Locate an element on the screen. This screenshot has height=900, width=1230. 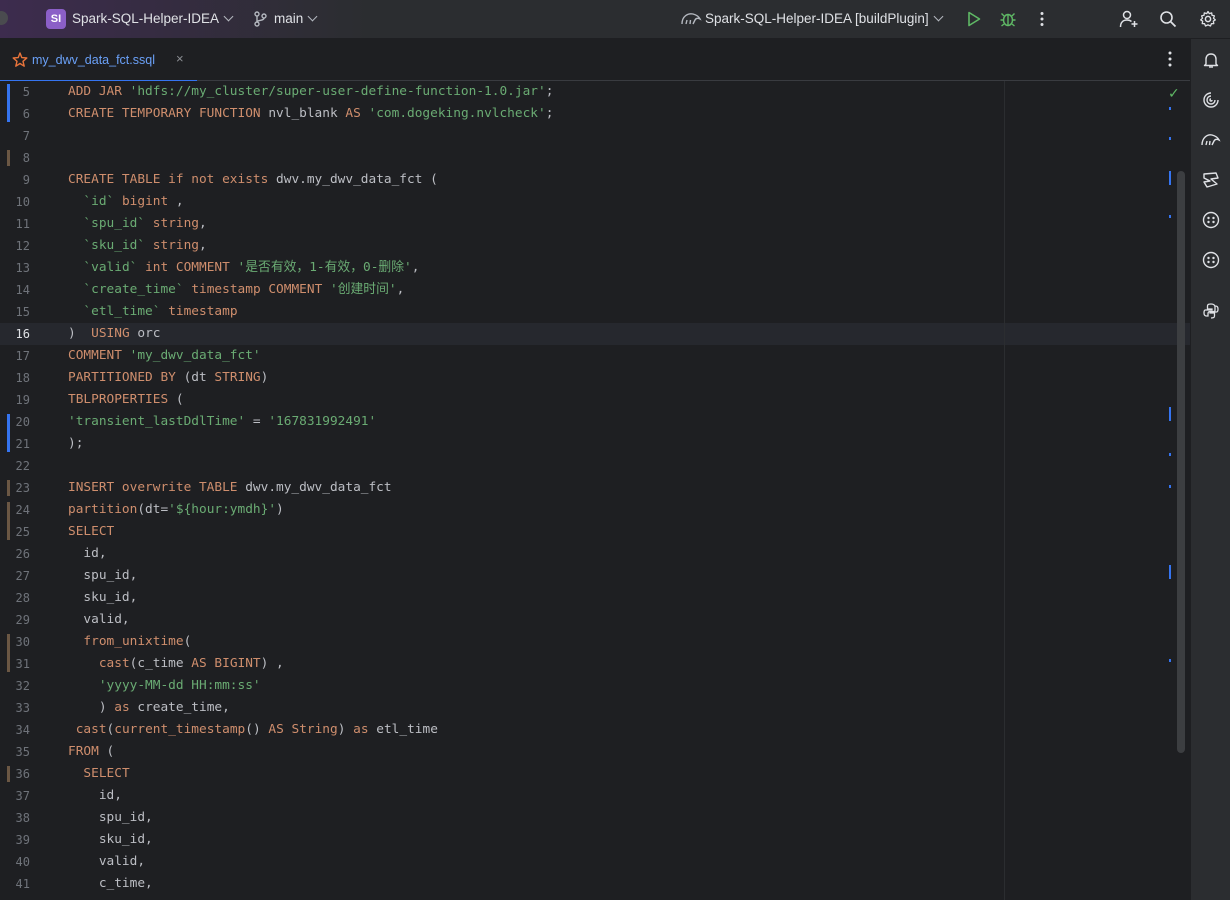
line-number: 12 is located at coordinates (15, 246).